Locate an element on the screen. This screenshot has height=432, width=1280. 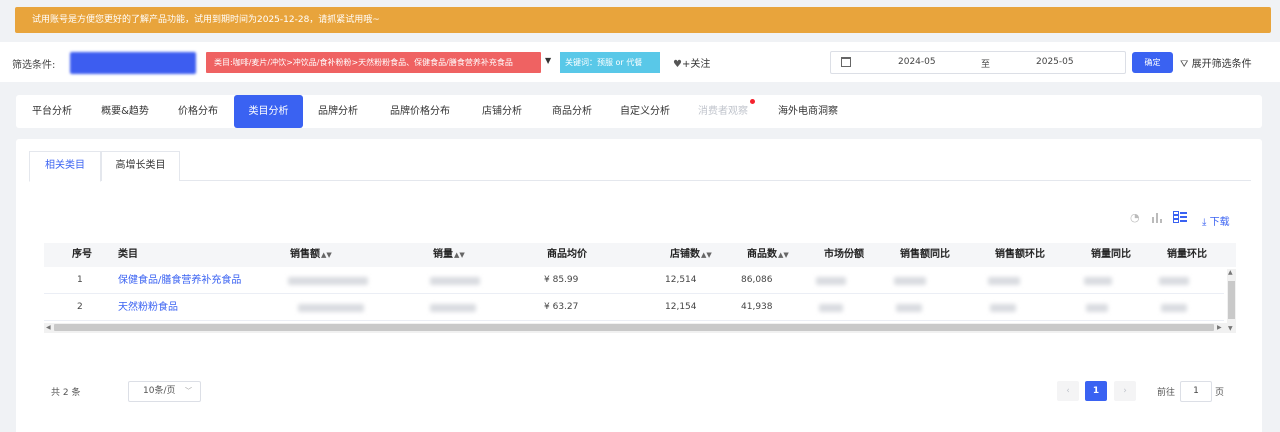
date-separator: 至 is located at coordinates (986, 65).